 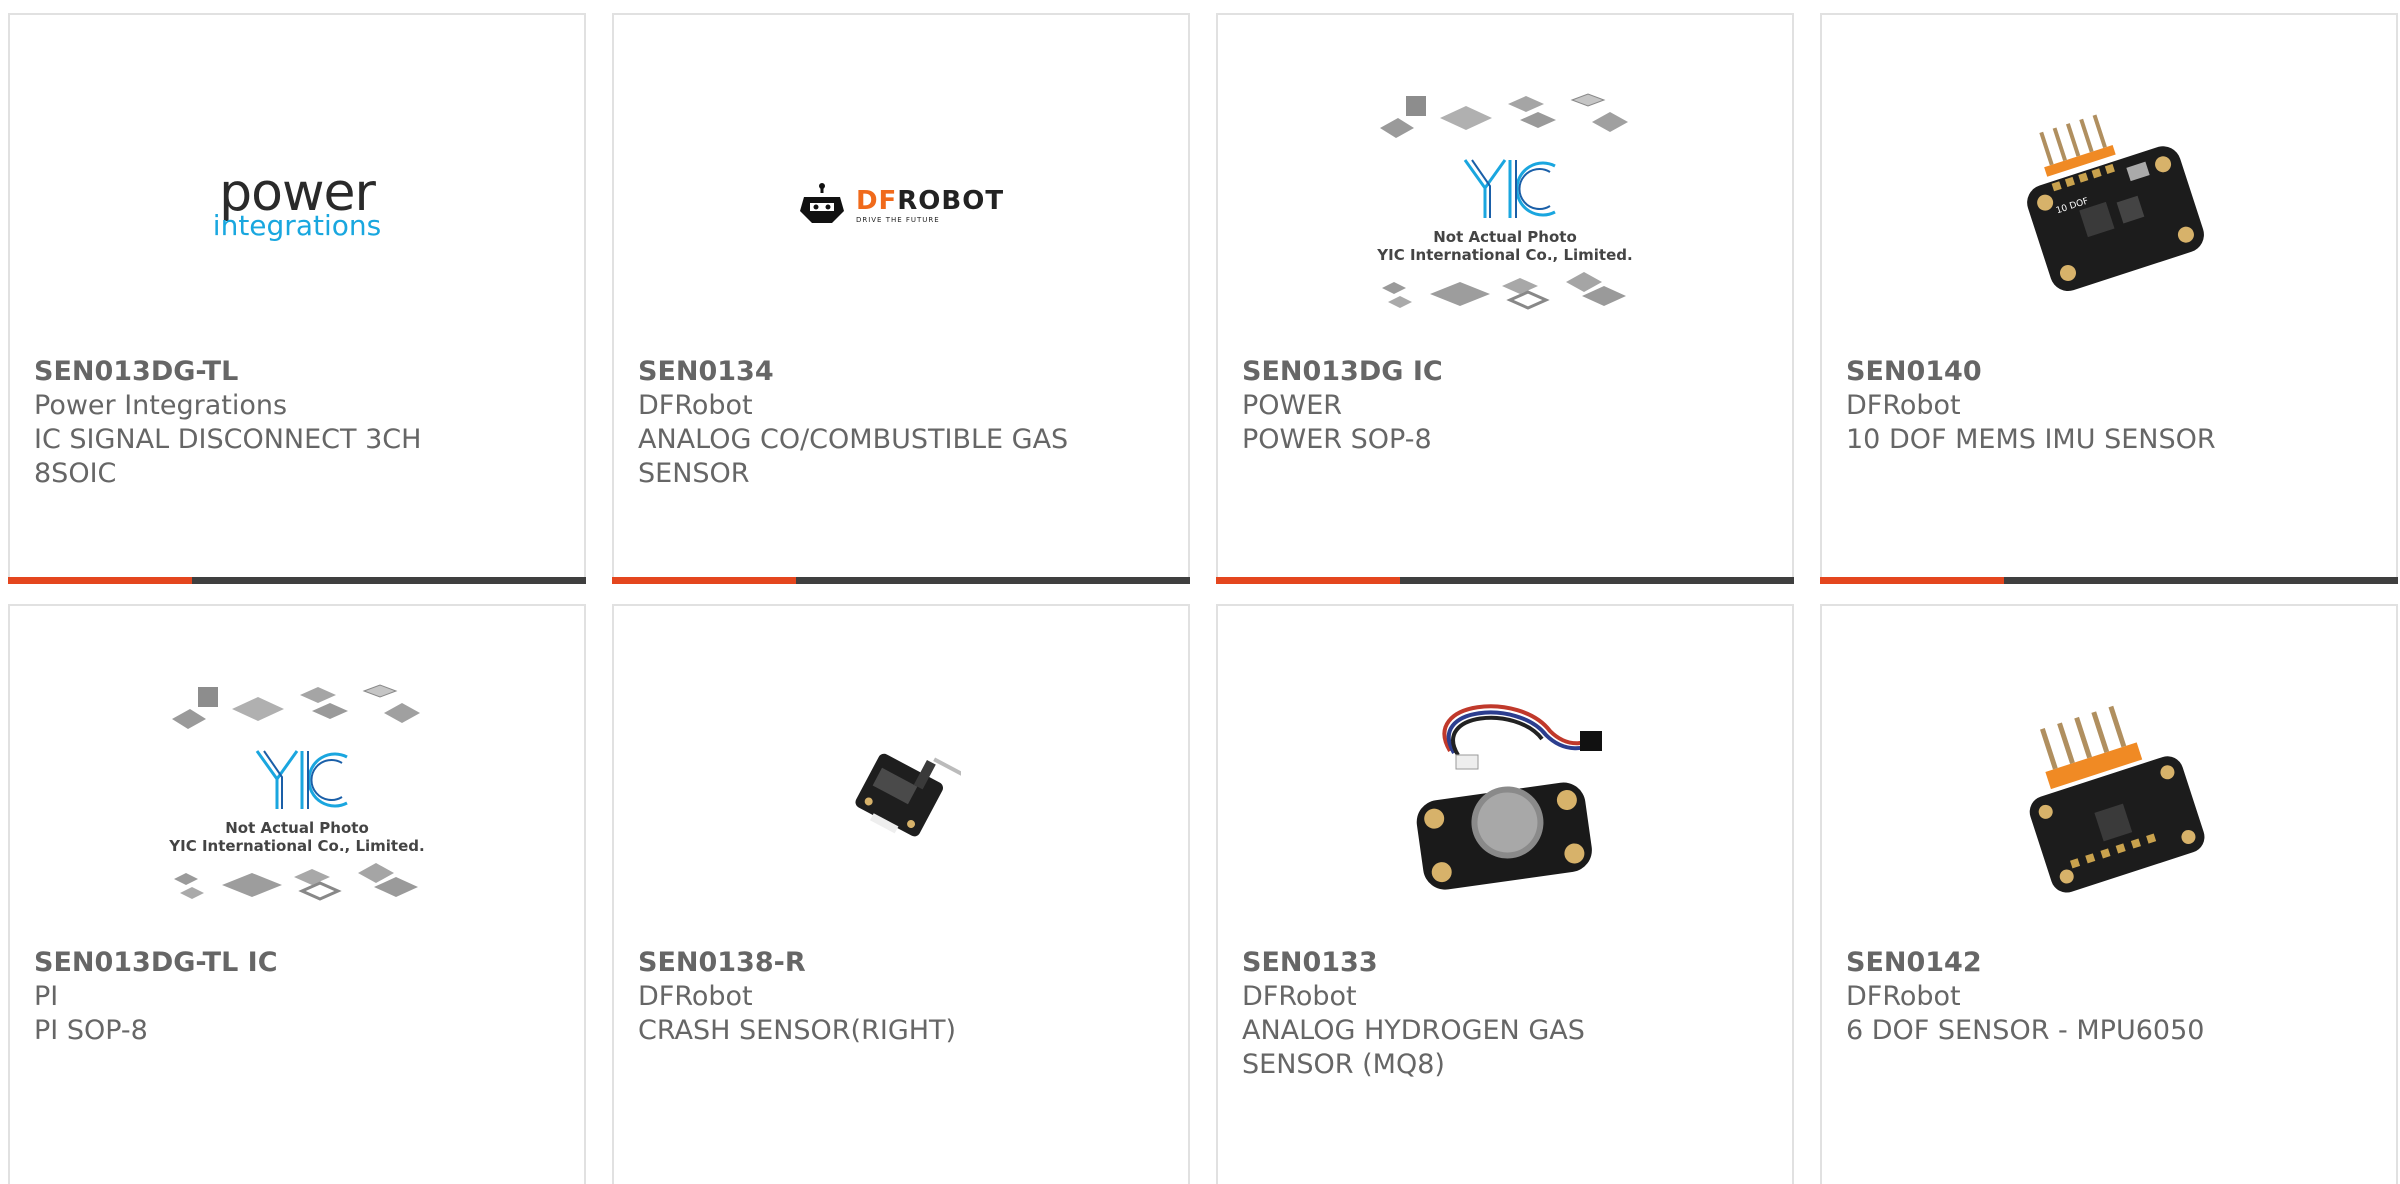 What do you see at coordinates (1337, 439) in the screenshot?
I see `description: POWER SOP-8` at bounding box center [1337, 439].